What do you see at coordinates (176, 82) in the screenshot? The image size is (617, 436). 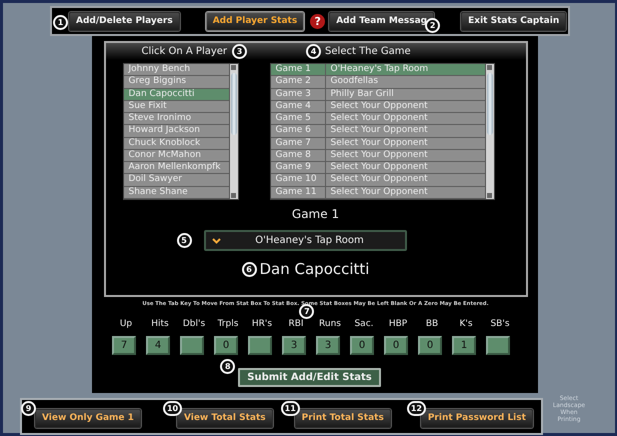 I see `list-row: Greg Biggins` at bounding box center [176, 82].